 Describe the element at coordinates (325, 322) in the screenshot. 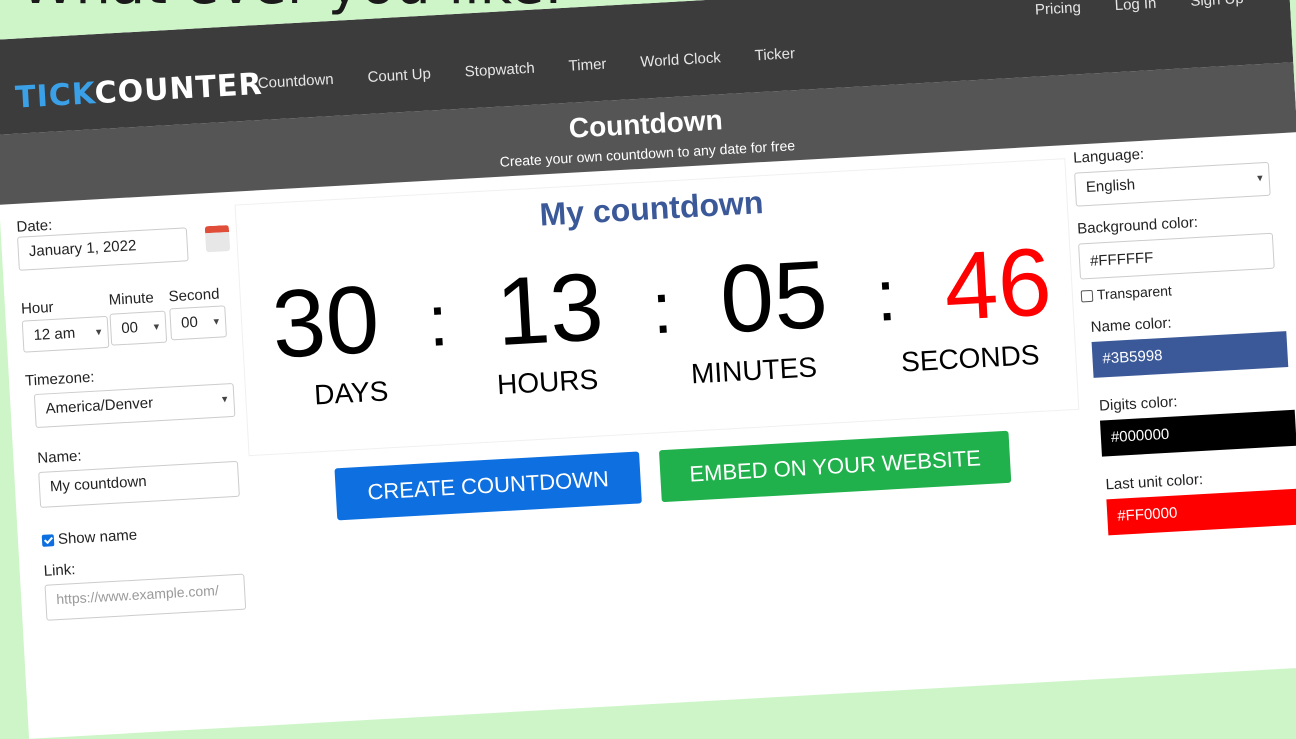

I see `days-digits: 30` at that location.